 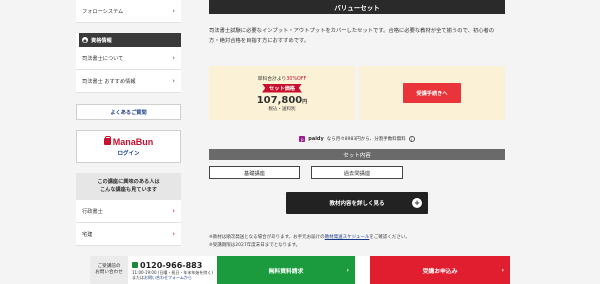 I want to click on paidy-name: paidy, so click(x=316, y=139).